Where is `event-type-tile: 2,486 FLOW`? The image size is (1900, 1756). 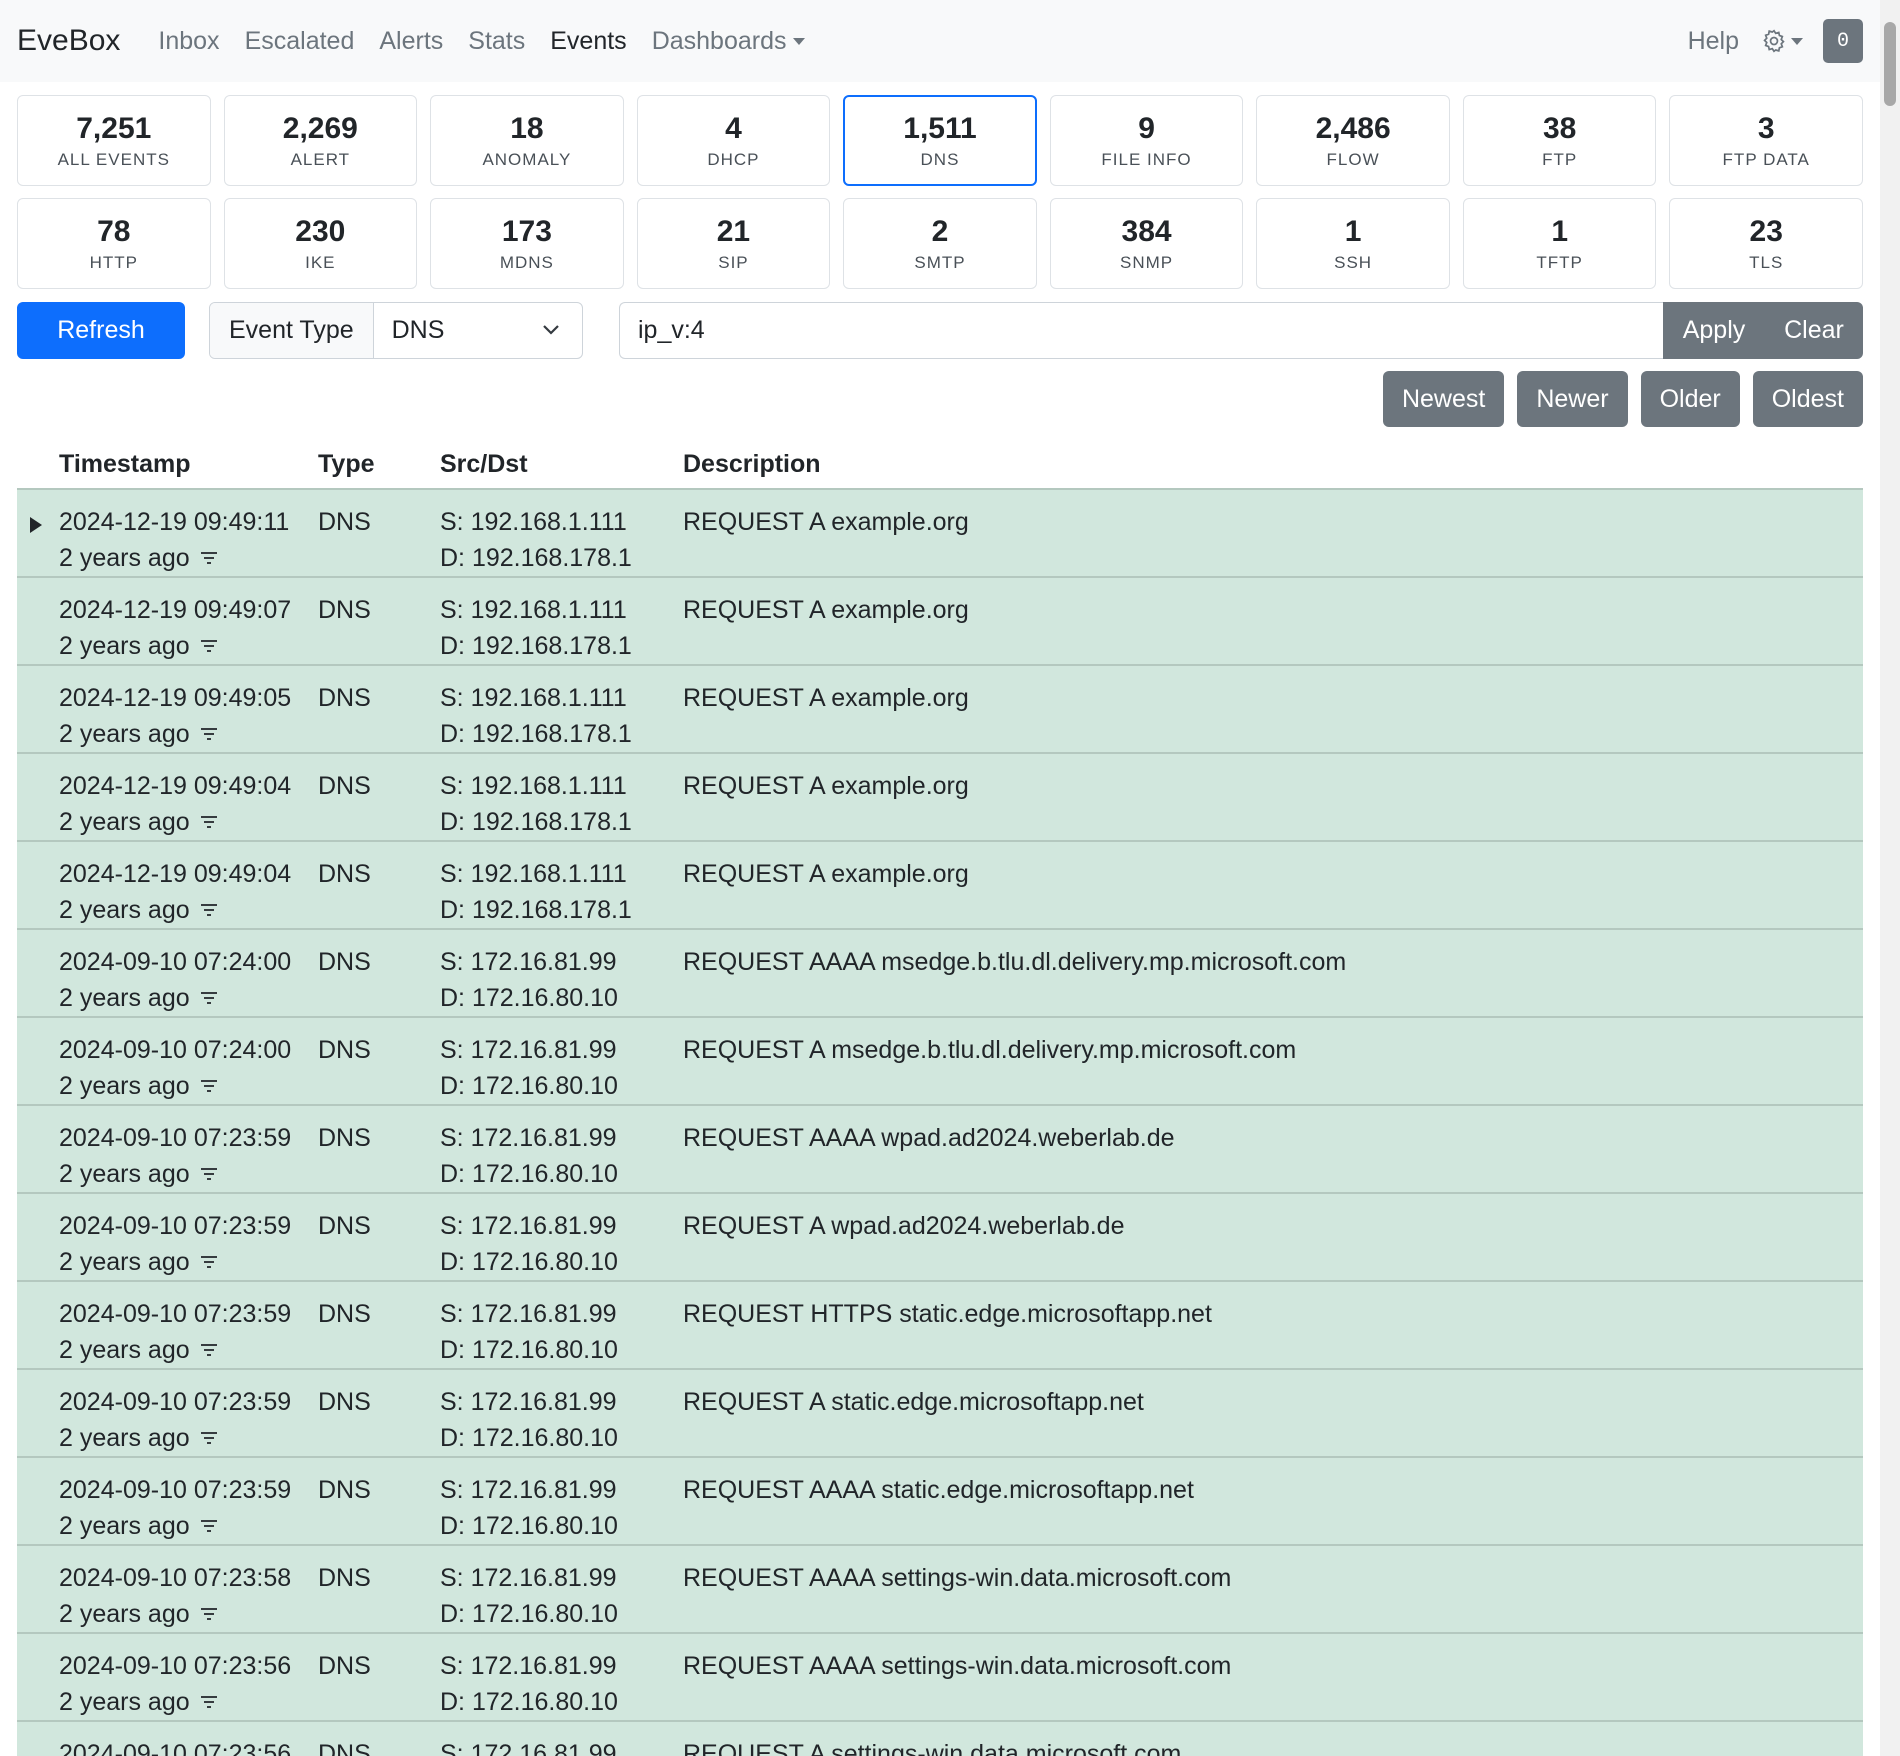
event-type-tile: 2,486 FLOW is located at coordinates (1353, 140).